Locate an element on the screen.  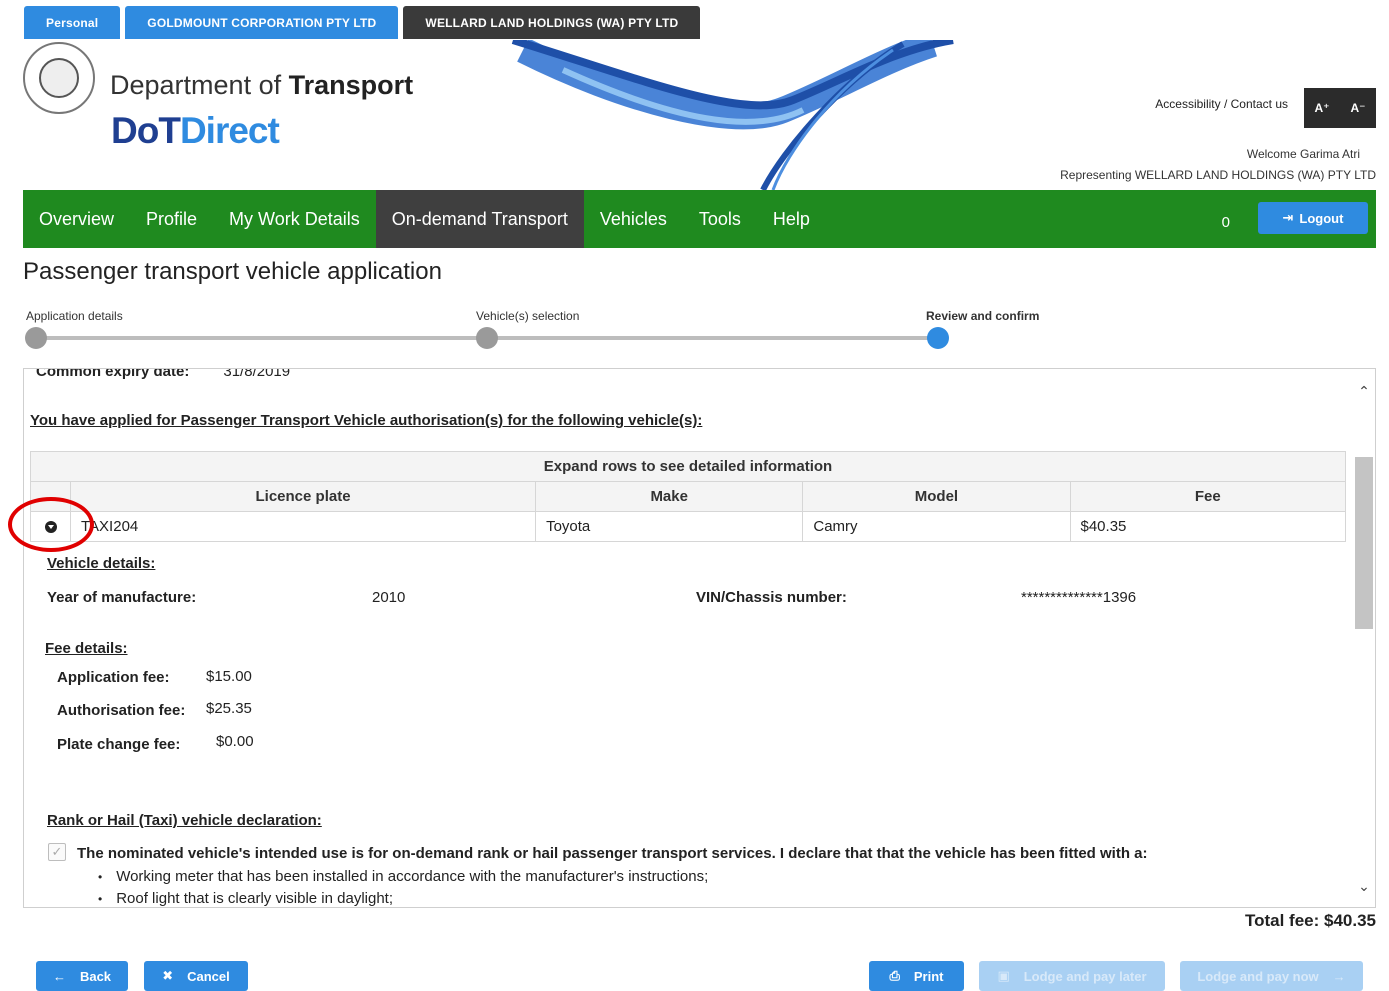
nav-profile: Profile is located at coordinates (171, 219).